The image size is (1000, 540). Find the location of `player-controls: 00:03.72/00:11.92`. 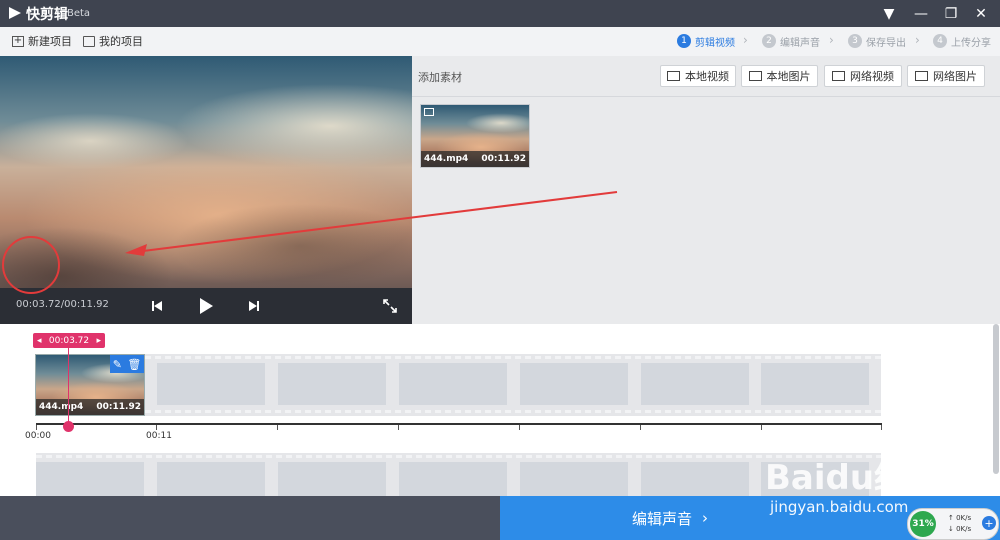

player-controls: 00:03.72/00:11.92 is located at coordinates (206, 306).